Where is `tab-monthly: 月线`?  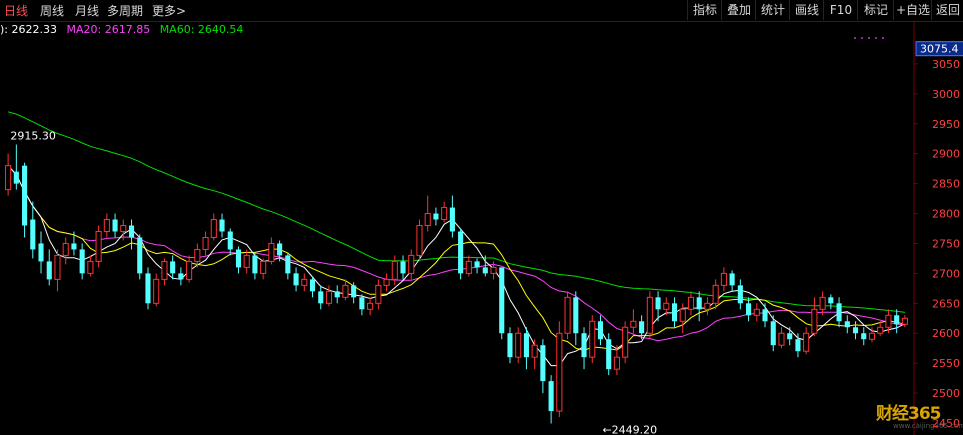
tab-monthly: 月线 is located at coordinates (87, 10).